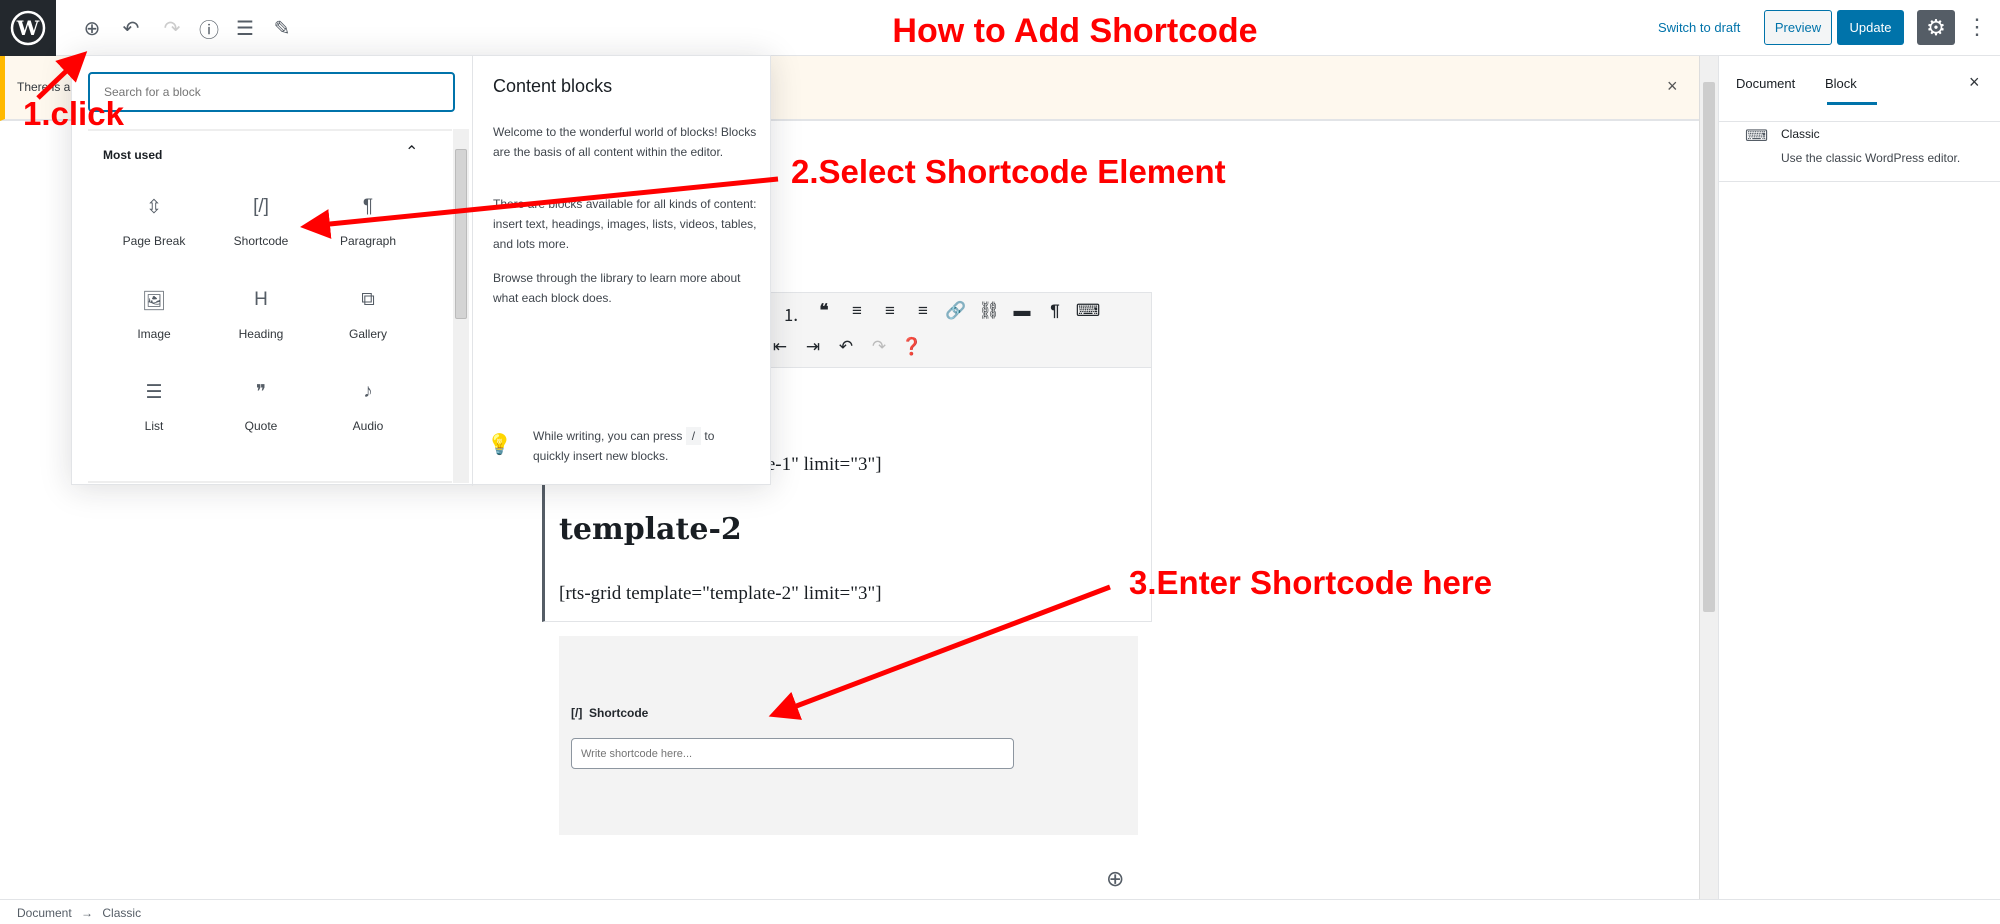 Image resolution: width=2000 pixels, height=924 pixels. Describe the element at coordinates (989, 311) in the screenshot. I see `unlink-icon: ⛓` at that location.